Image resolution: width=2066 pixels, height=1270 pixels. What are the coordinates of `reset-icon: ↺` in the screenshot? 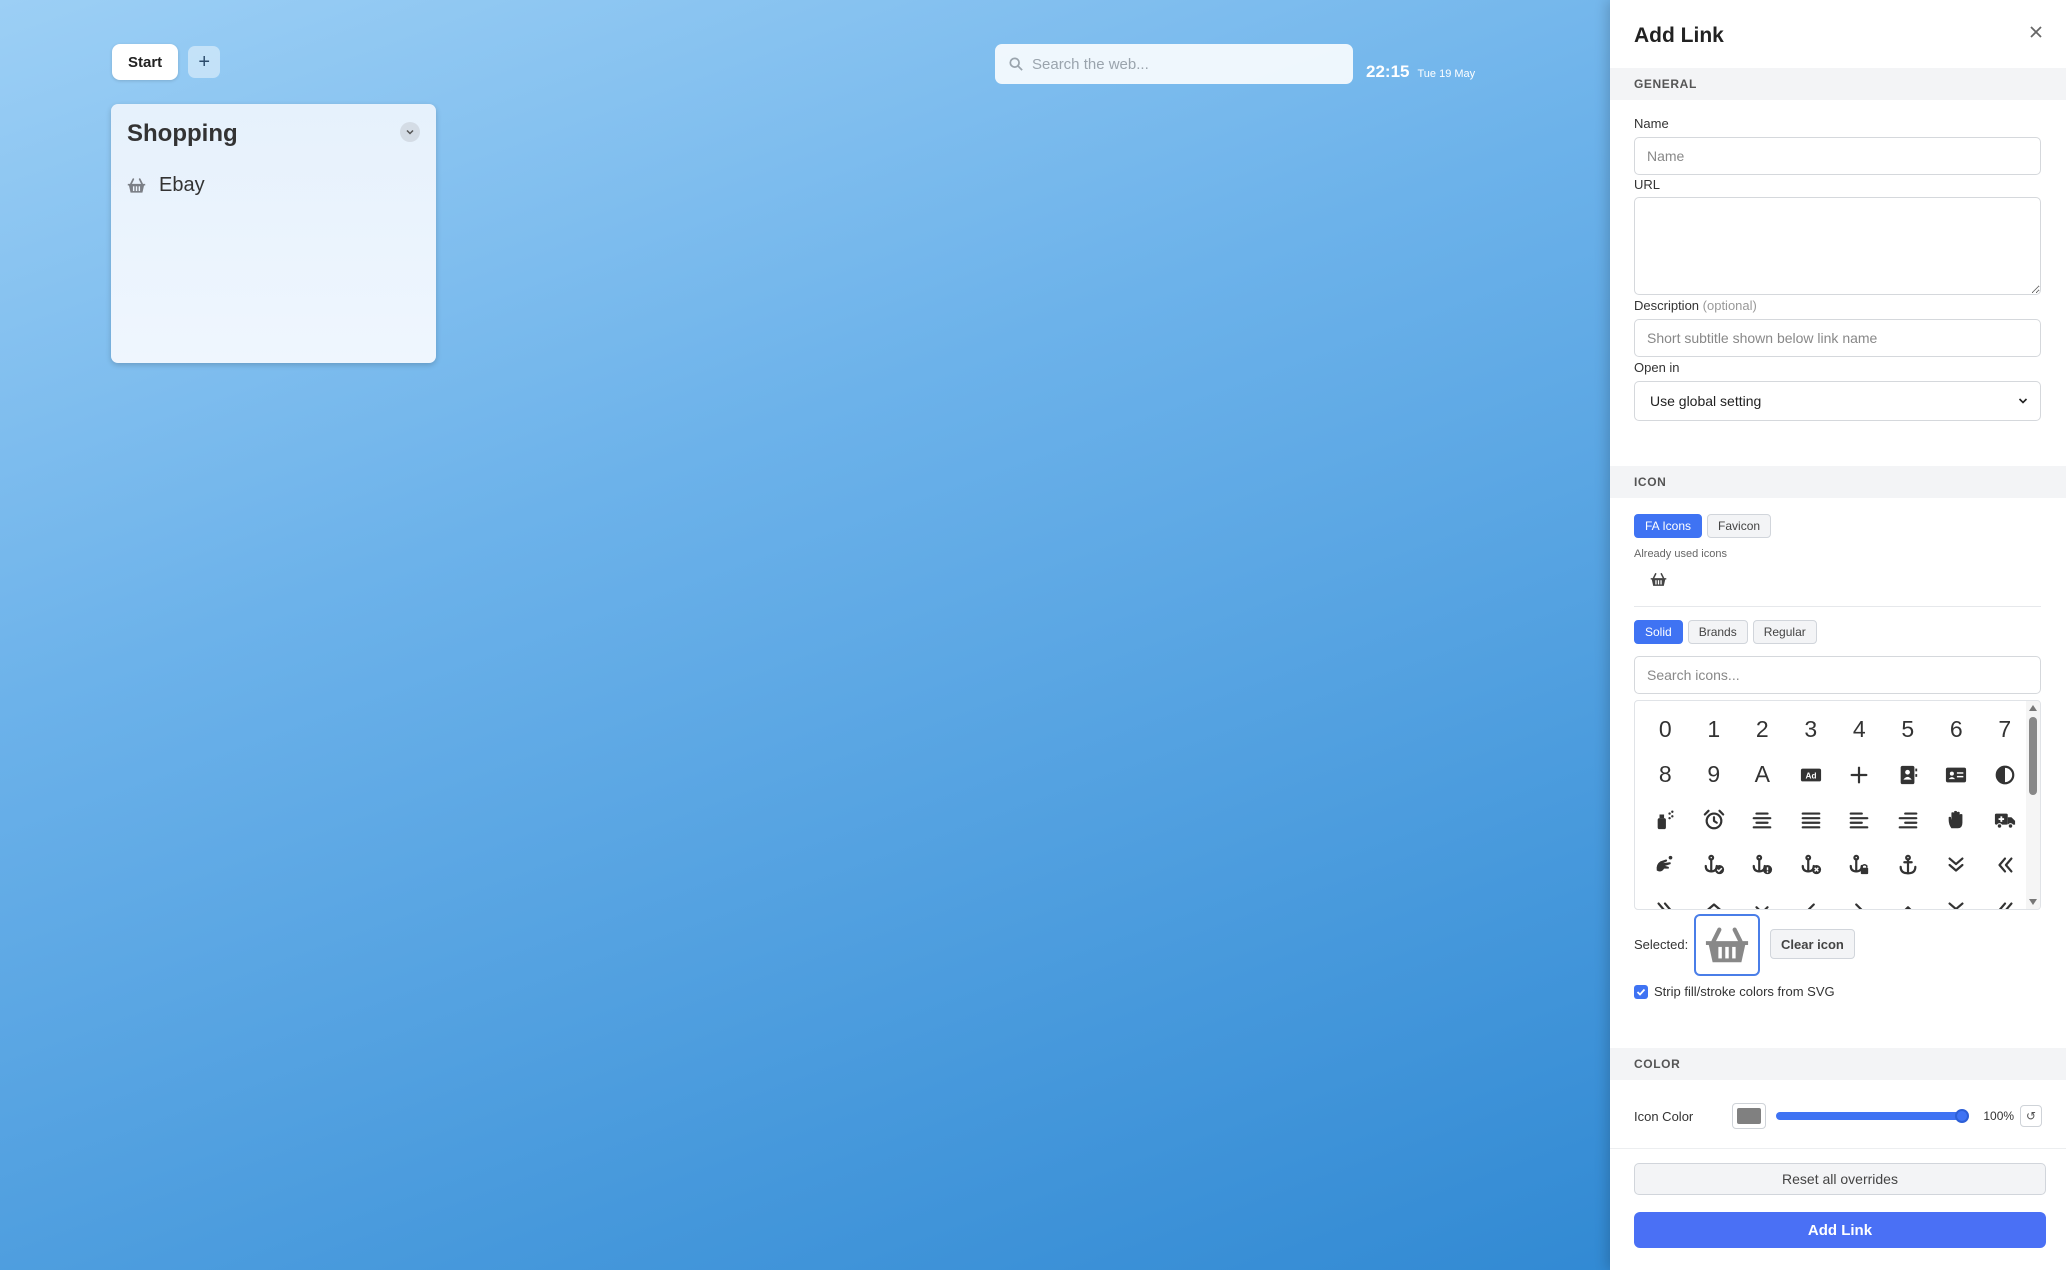 It's located at (2031, 1116).